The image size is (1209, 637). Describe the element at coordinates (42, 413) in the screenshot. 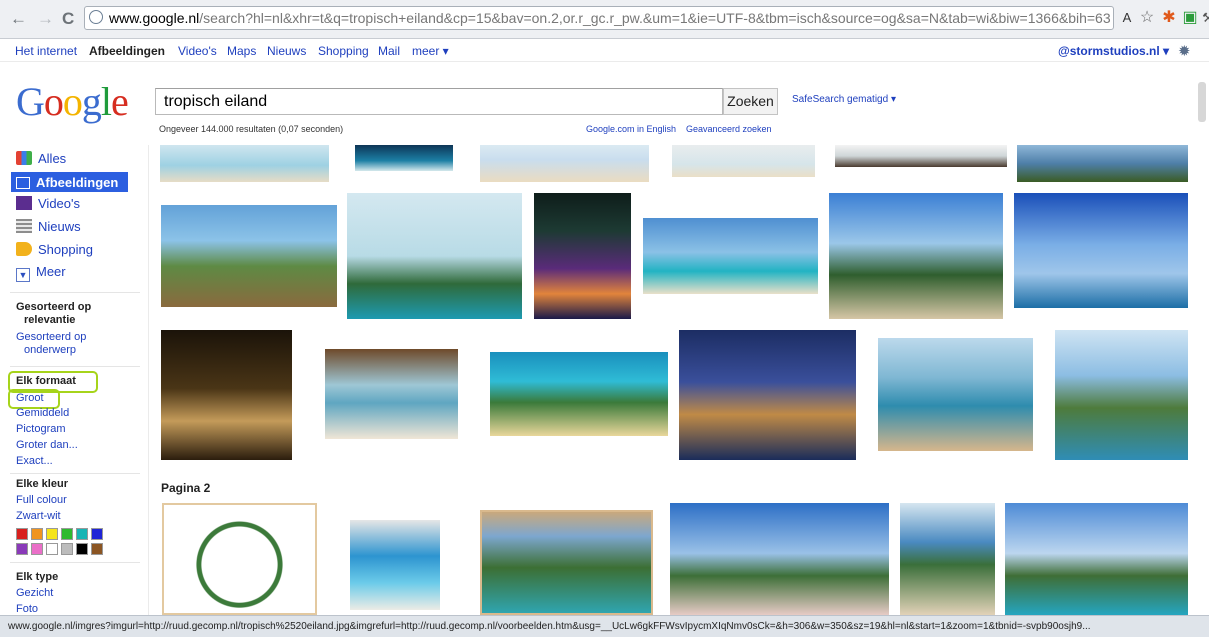

I see `size-medium: Gemiddeld` at that location.